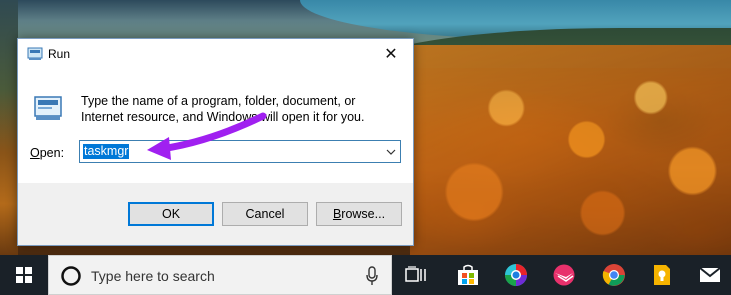 The width and height of the screenshot is (731, 295). Describe the element at coordinates (416, 275) in the screenshot. I see `task-view-icon` at that location.